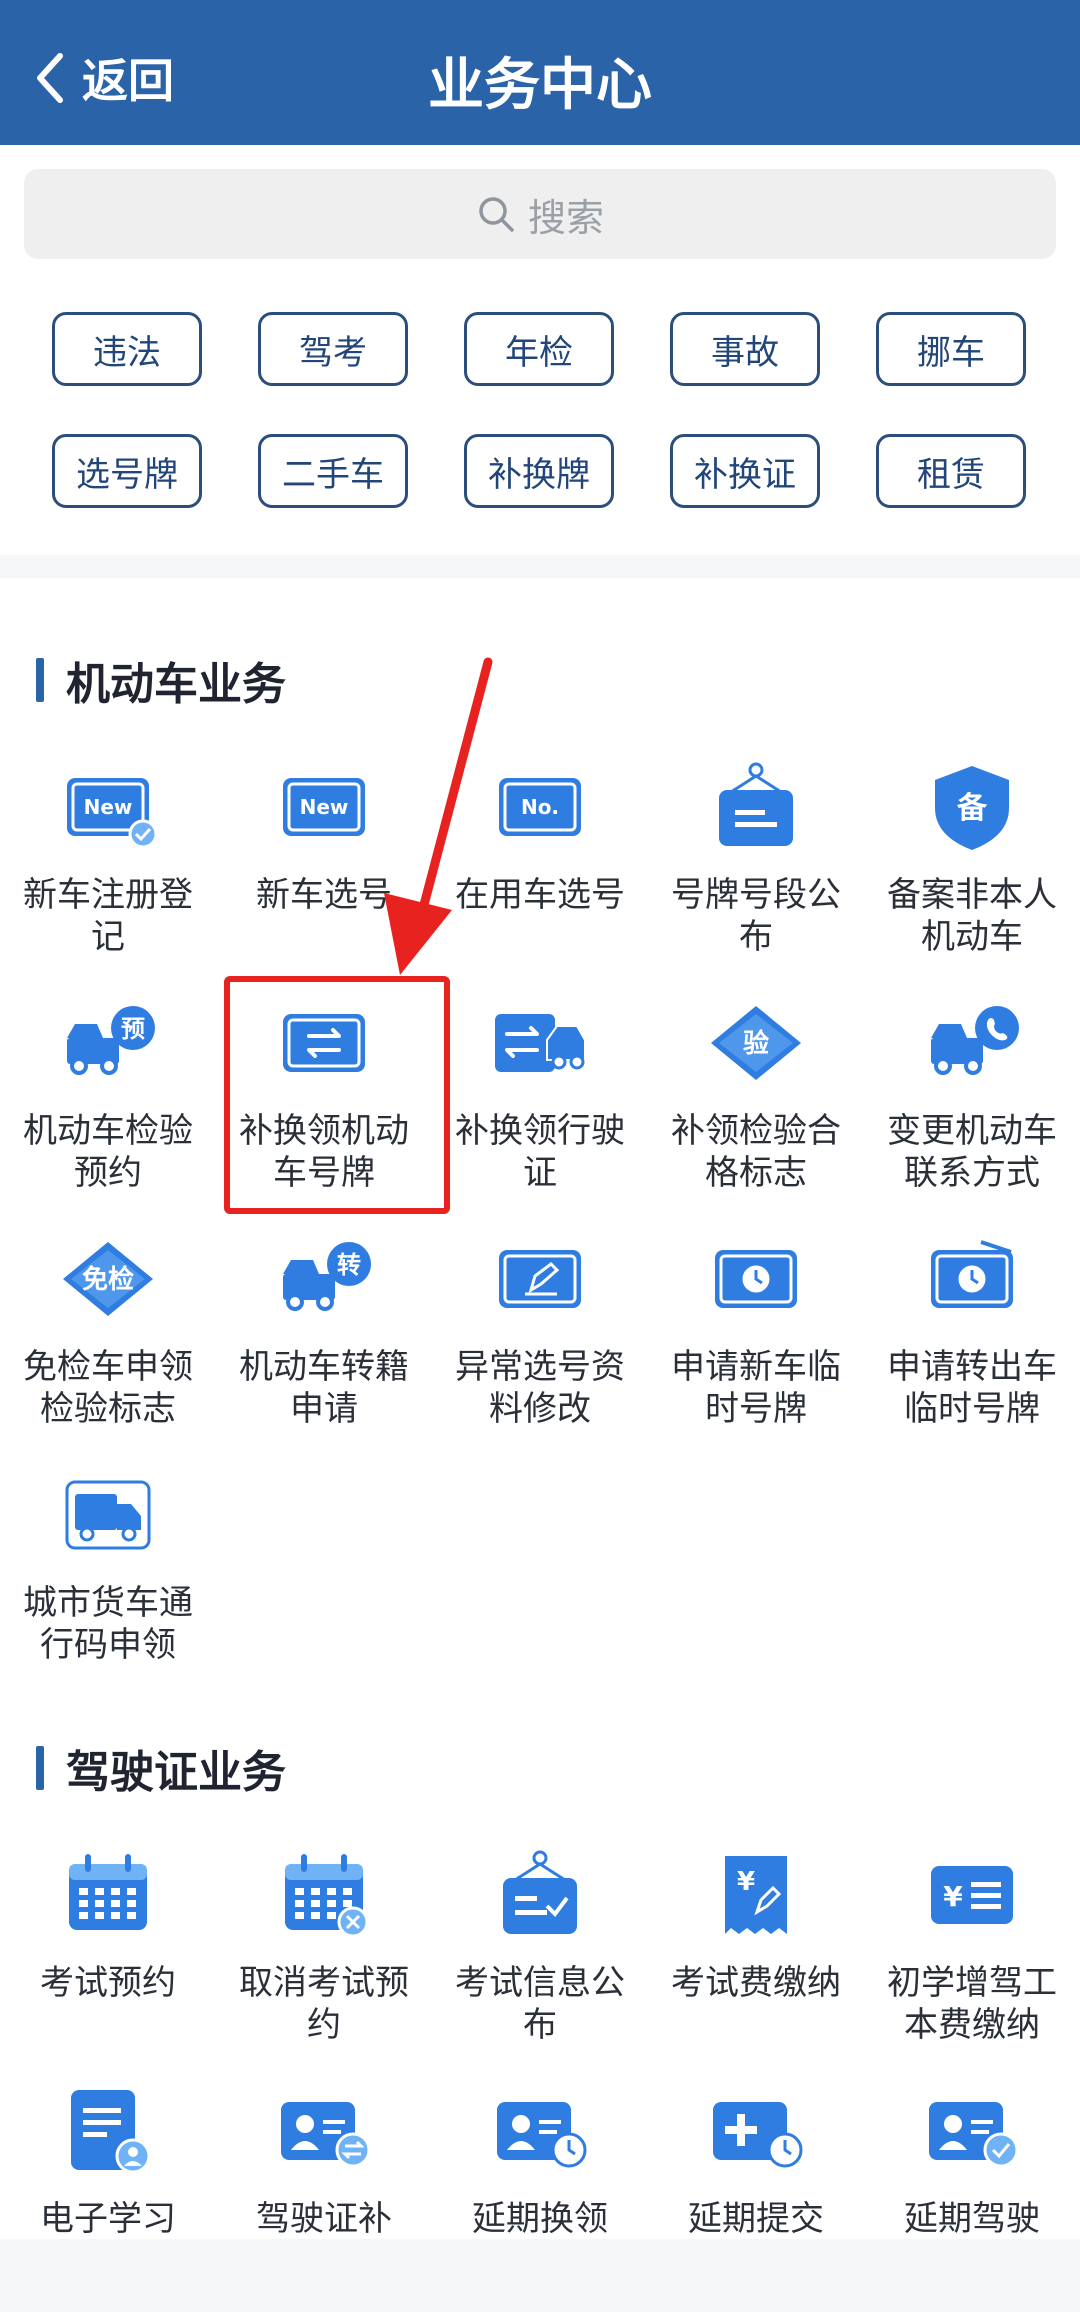 The width and height of the screenshot is (1080, 2312). Describe the element at coordinates (540, 870) in the screenshot. I see `service-item: No. 在用车选号` at that location.